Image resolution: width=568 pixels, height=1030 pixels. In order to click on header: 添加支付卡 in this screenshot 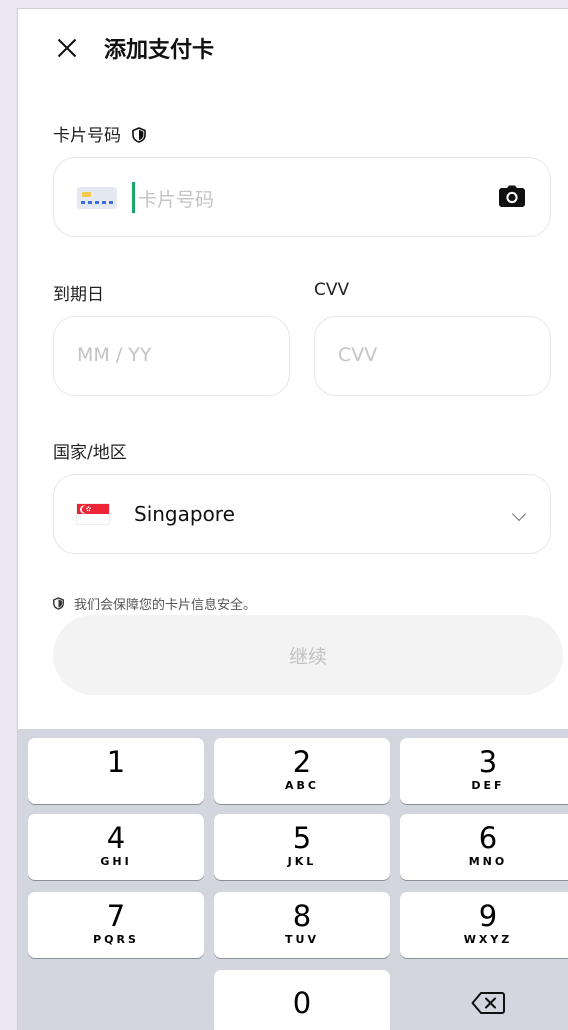, I will do `click(134, 48)`.